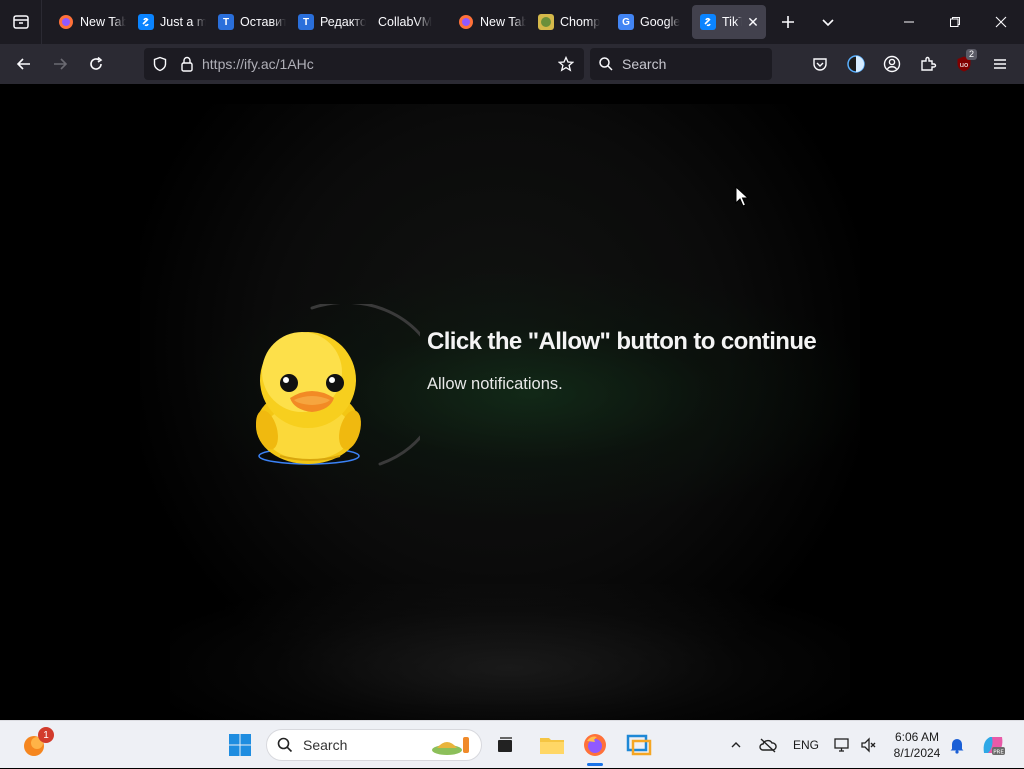  What do you see at coordinates (595, 764) in the screenshot?
I see `running-indicator` at bounding box center [595, 764].